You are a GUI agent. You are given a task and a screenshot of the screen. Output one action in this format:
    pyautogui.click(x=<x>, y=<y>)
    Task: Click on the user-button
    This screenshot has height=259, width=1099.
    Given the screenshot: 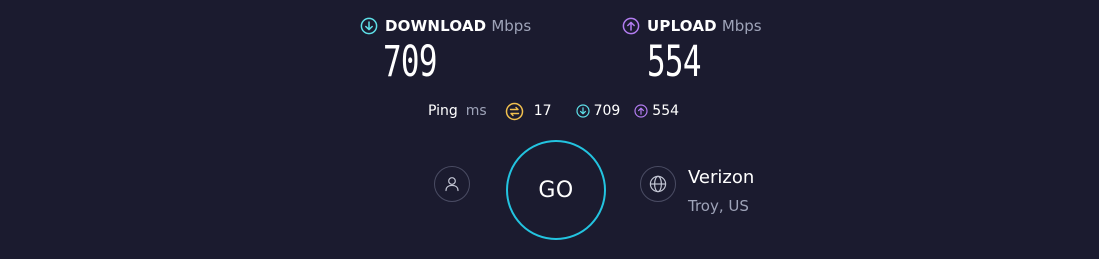 What is the action you would take?
    pyautogui.click(x=452, y=184)
    